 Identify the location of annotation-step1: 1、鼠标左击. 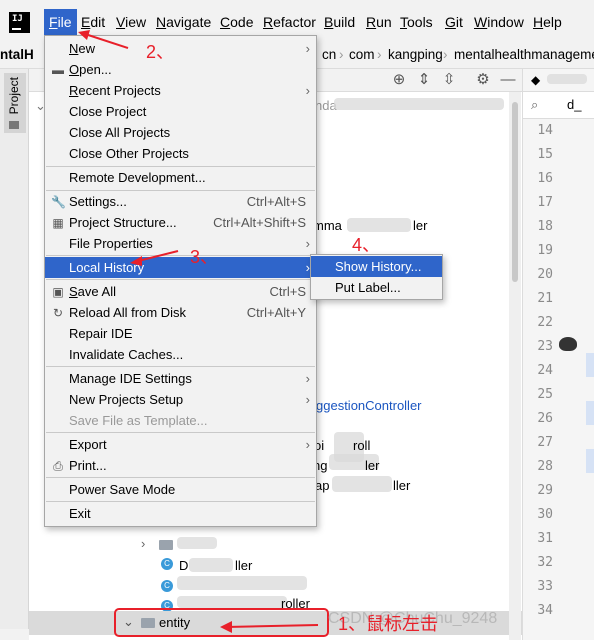
(388, 624).